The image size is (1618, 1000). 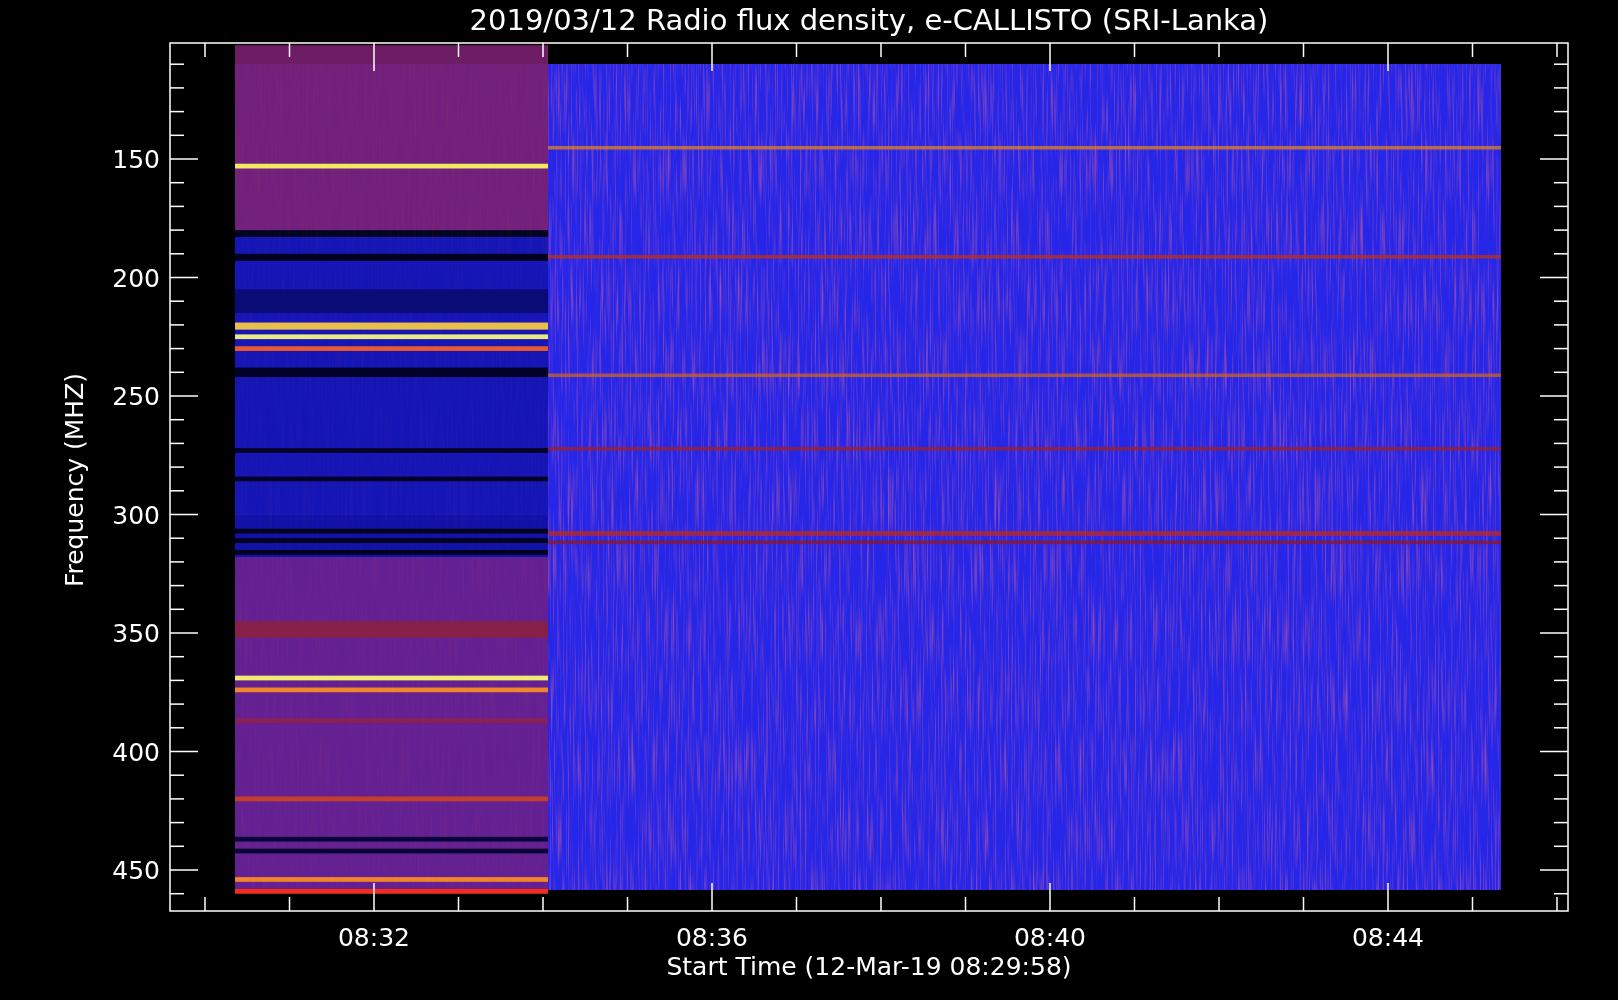 I want to click on y-tick-label: 400, so click(x=136, y=752).